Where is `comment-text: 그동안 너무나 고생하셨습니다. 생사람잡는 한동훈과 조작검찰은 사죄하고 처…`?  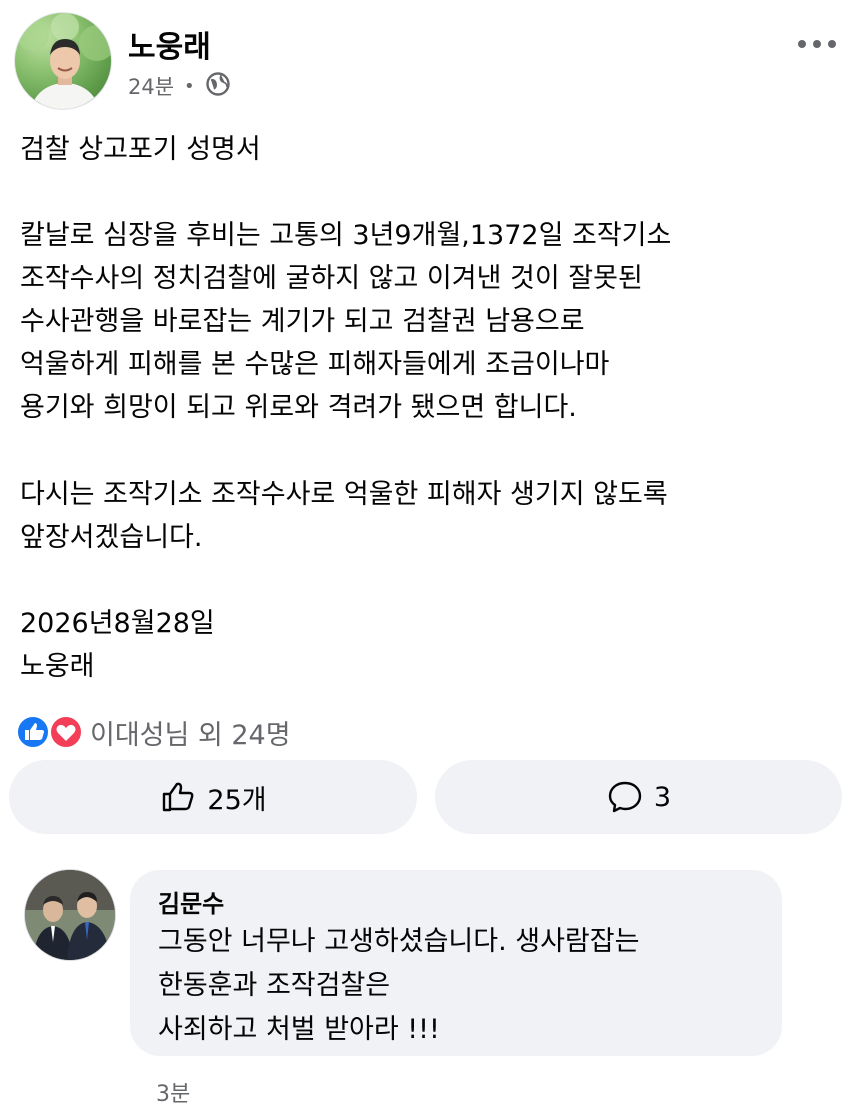
comment-text: 그동안 너무나 고생하셨습니다. 생사람잡는 한동훈과 조작검찰은 사죄하고 처… is located at coordinates (399, 985).